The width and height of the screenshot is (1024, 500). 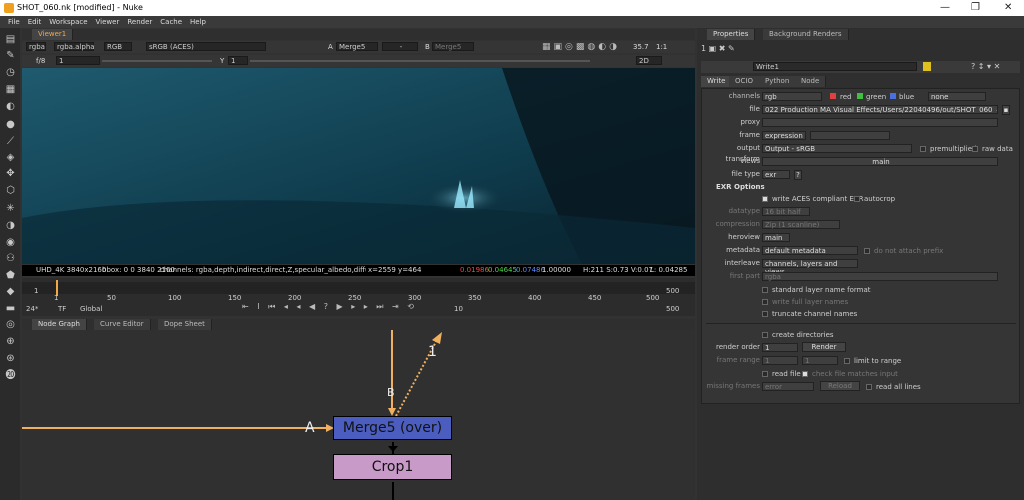 What do you see at coordinates (10, 157) in the screenshot?
I see `merge-icon: ◈` at bounding box center [10, 157].